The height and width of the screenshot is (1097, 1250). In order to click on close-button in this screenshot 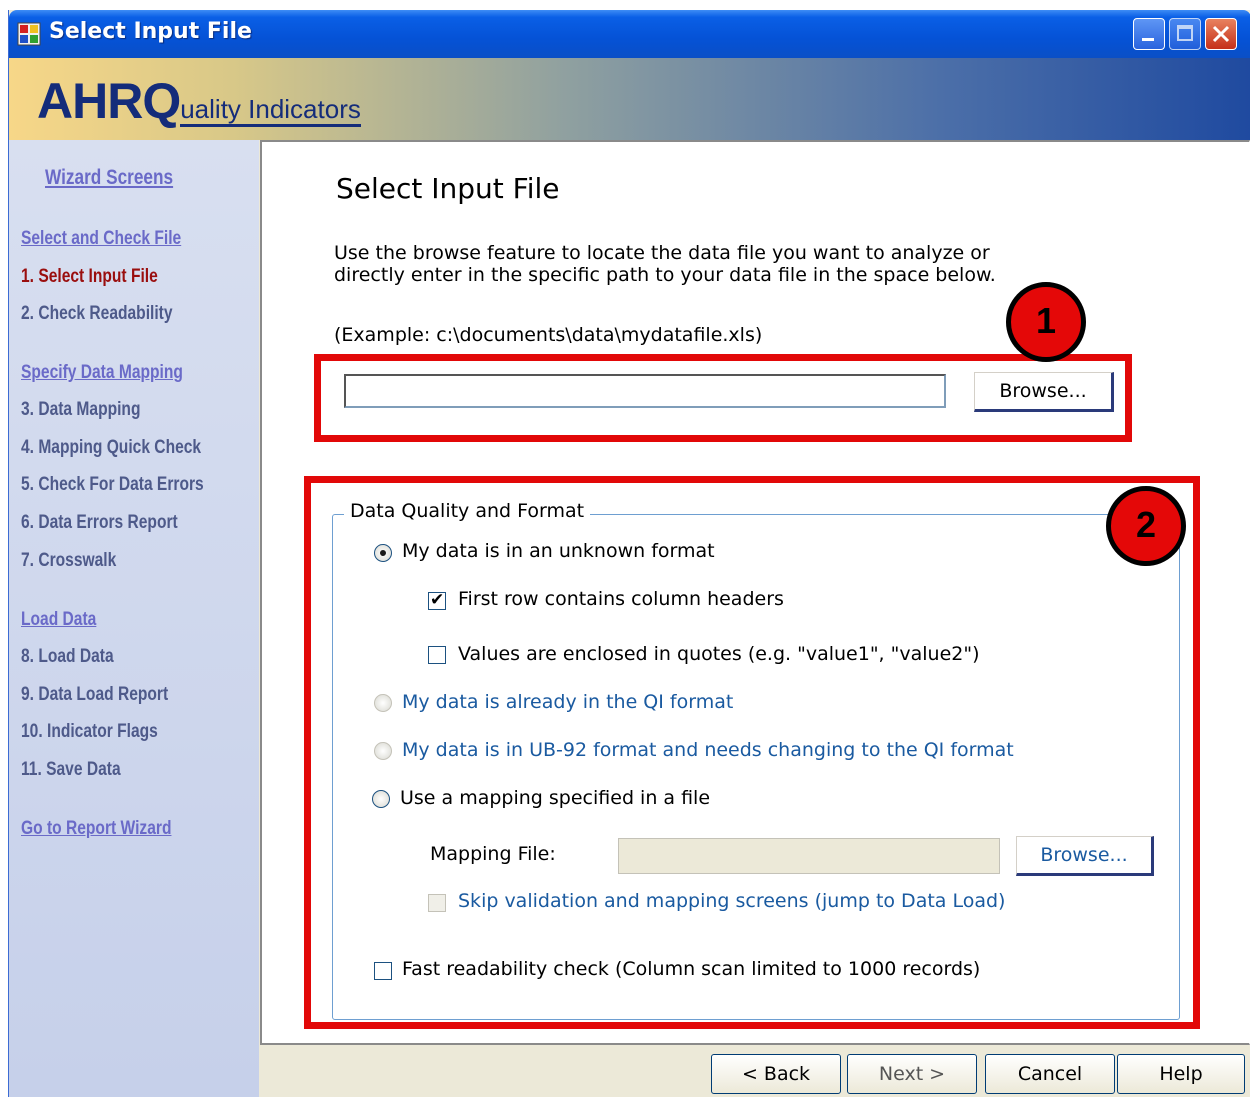, I will do `click(1221, 34)`.